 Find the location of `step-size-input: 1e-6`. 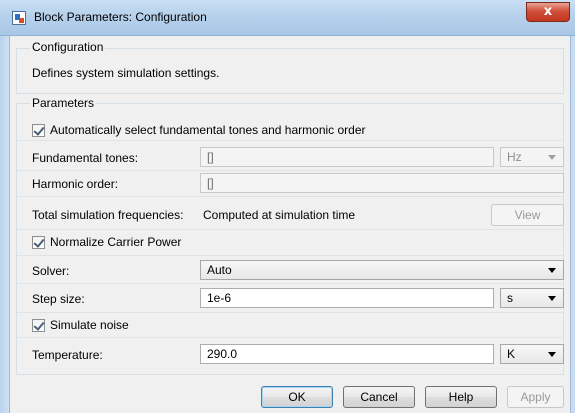

step-size-input: 1e-6 is located at coordinates (347, 298).